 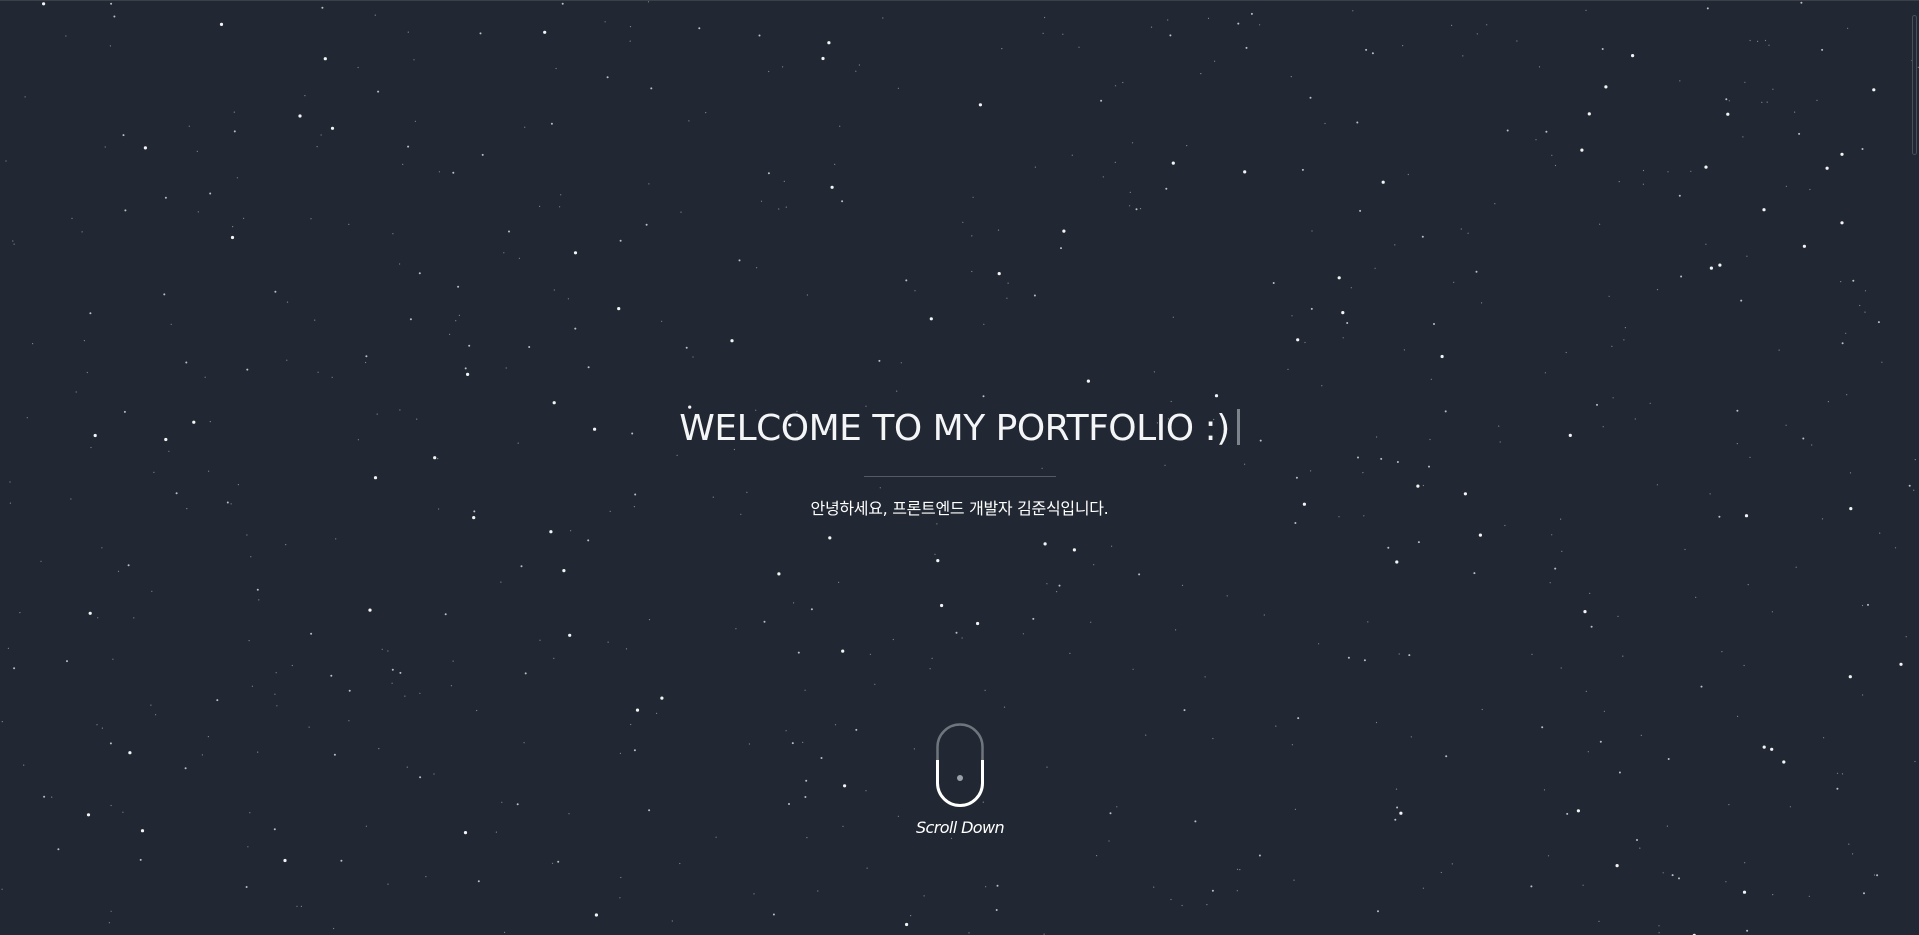 I want to click on hero-divider, so click(x=959, y=476).